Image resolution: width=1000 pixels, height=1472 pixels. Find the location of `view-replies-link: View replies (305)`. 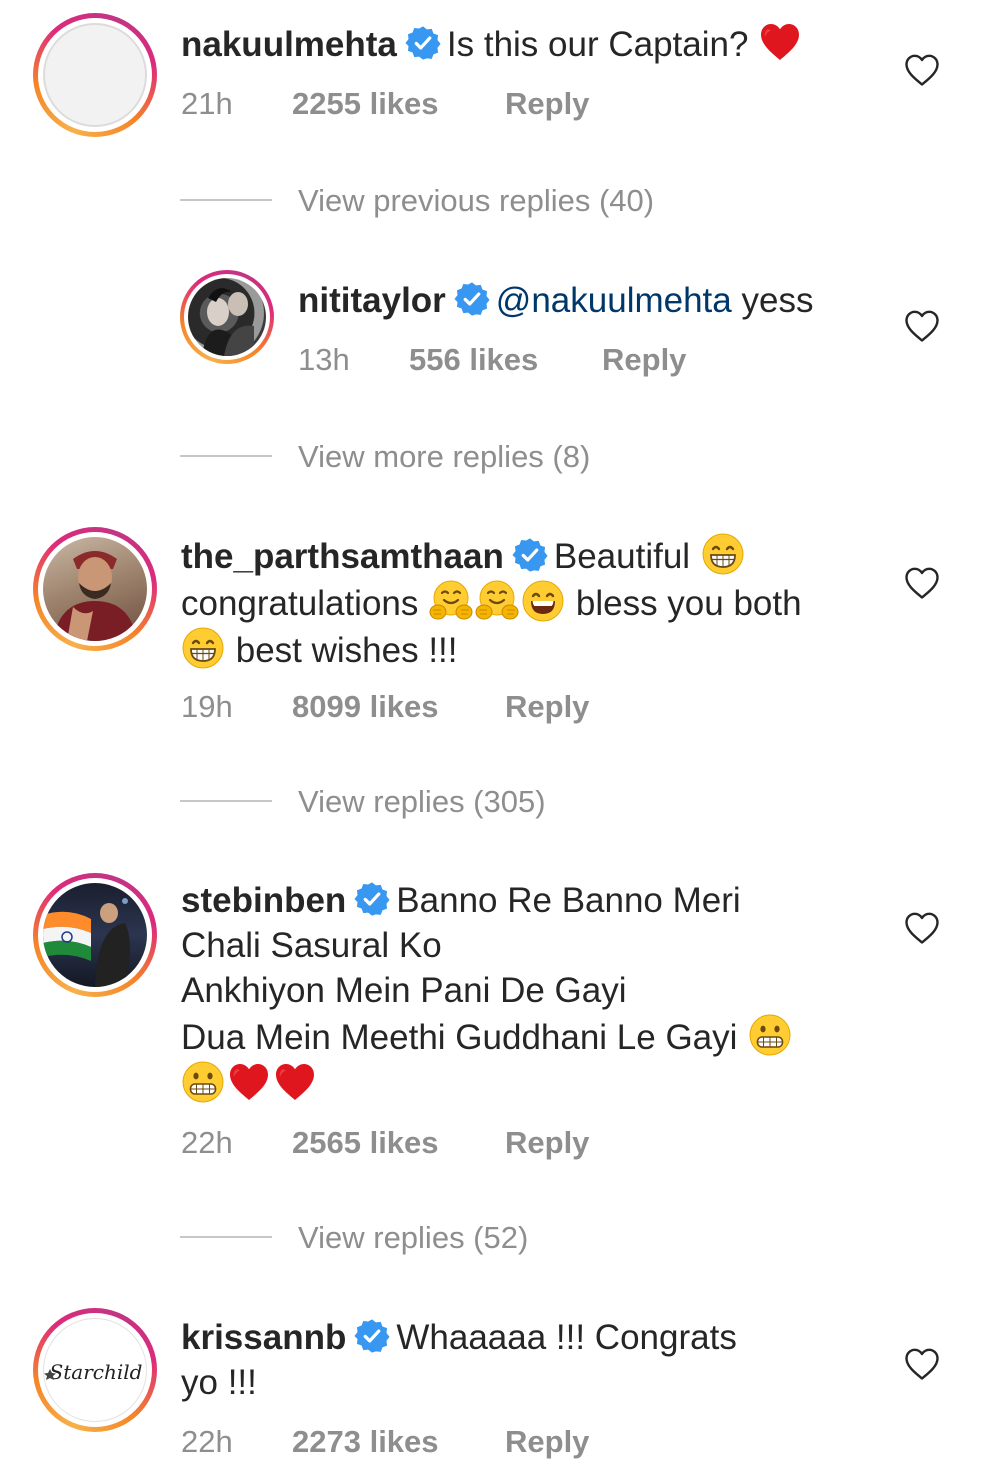

view-replies-link: View replies (305) is located at coordinates (422, 802).